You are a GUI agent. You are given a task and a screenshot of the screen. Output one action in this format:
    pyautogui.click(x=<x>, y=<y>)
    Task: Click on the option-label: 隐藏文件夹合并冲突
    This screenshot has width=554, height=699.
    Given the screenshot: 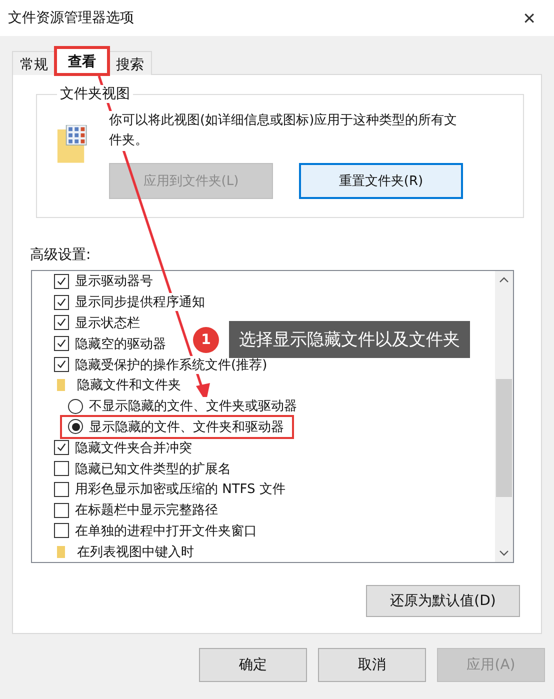 What is the action you would take?
    pyautogui.click(x=133, y=447)
    